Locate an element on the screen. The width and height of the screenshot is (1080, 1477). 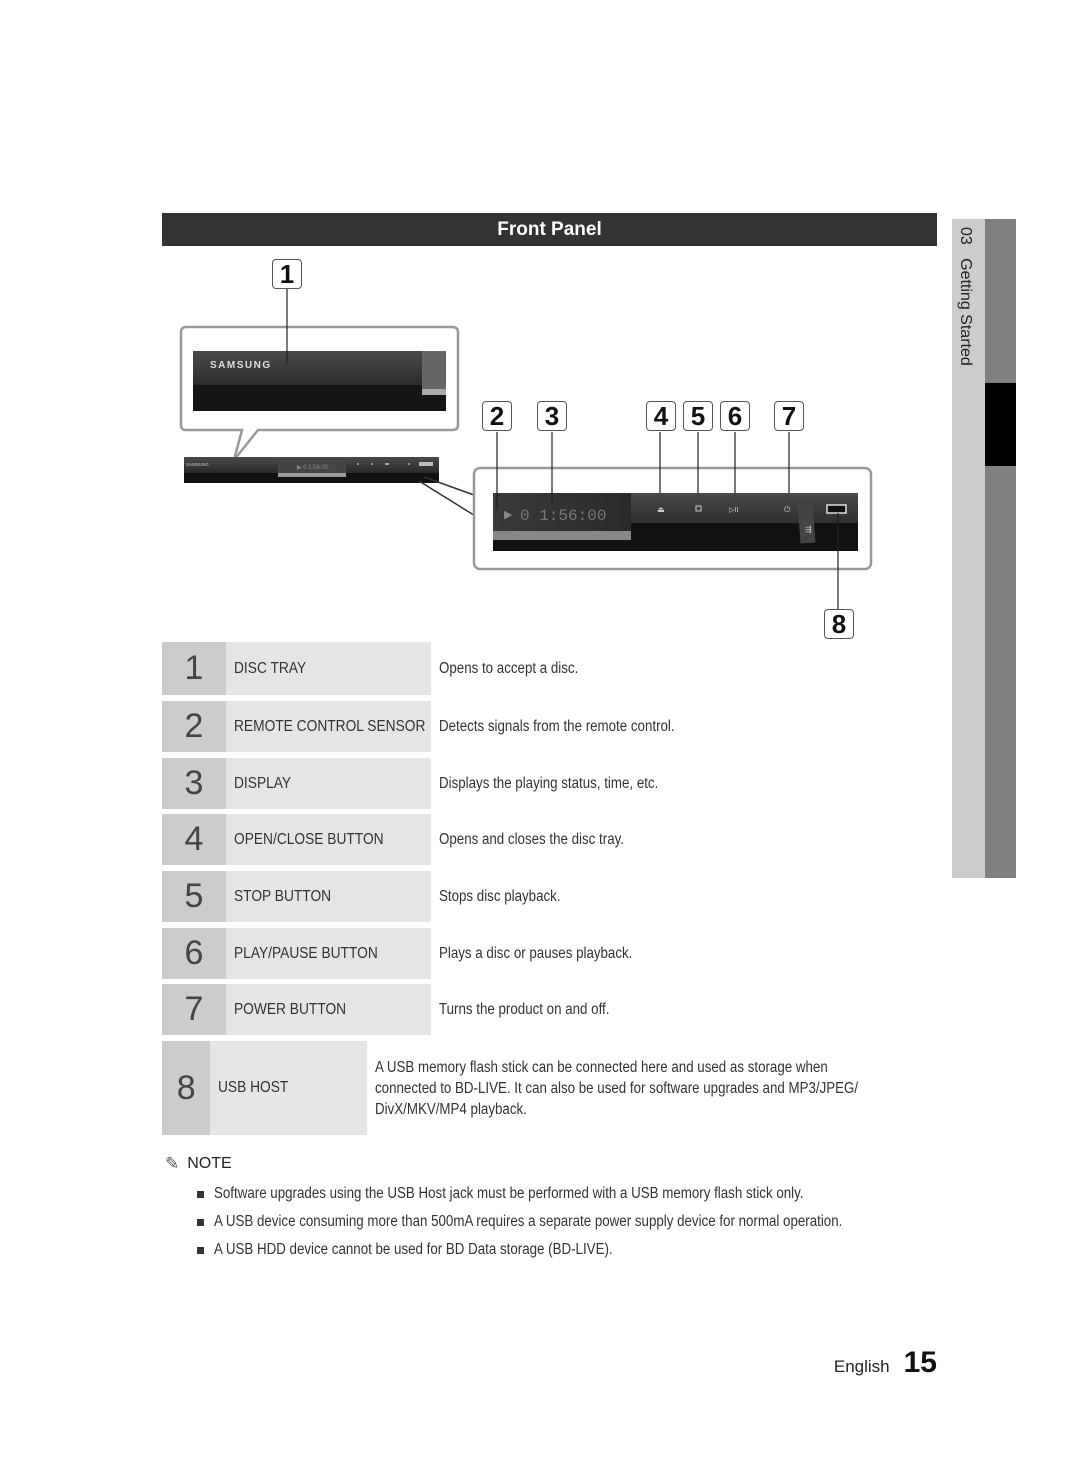
section-header: Front Panel is located at coordinates (549, 229).